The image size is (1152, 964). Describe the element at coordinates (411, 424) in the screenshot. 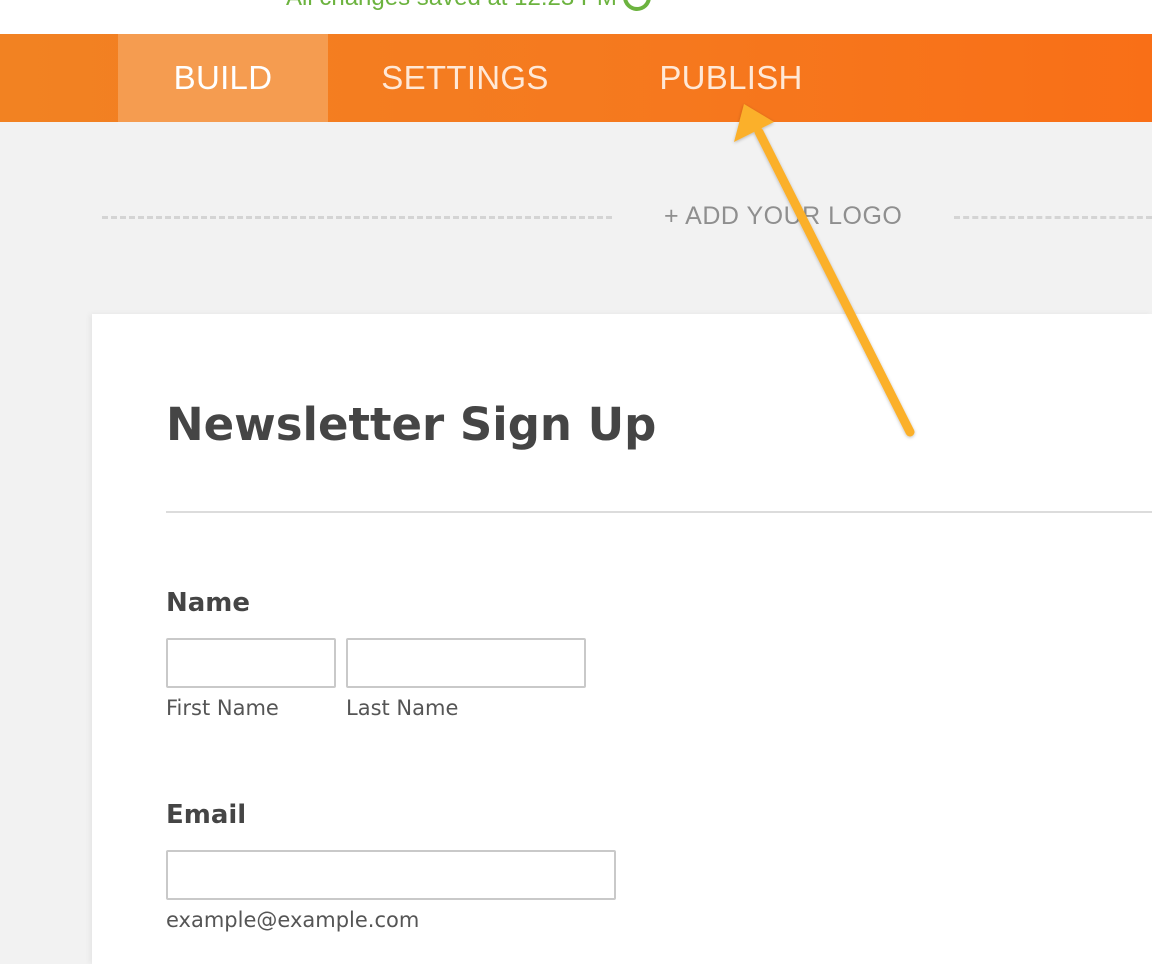

I see `form-title: Newsletter Sign Up` at that location.